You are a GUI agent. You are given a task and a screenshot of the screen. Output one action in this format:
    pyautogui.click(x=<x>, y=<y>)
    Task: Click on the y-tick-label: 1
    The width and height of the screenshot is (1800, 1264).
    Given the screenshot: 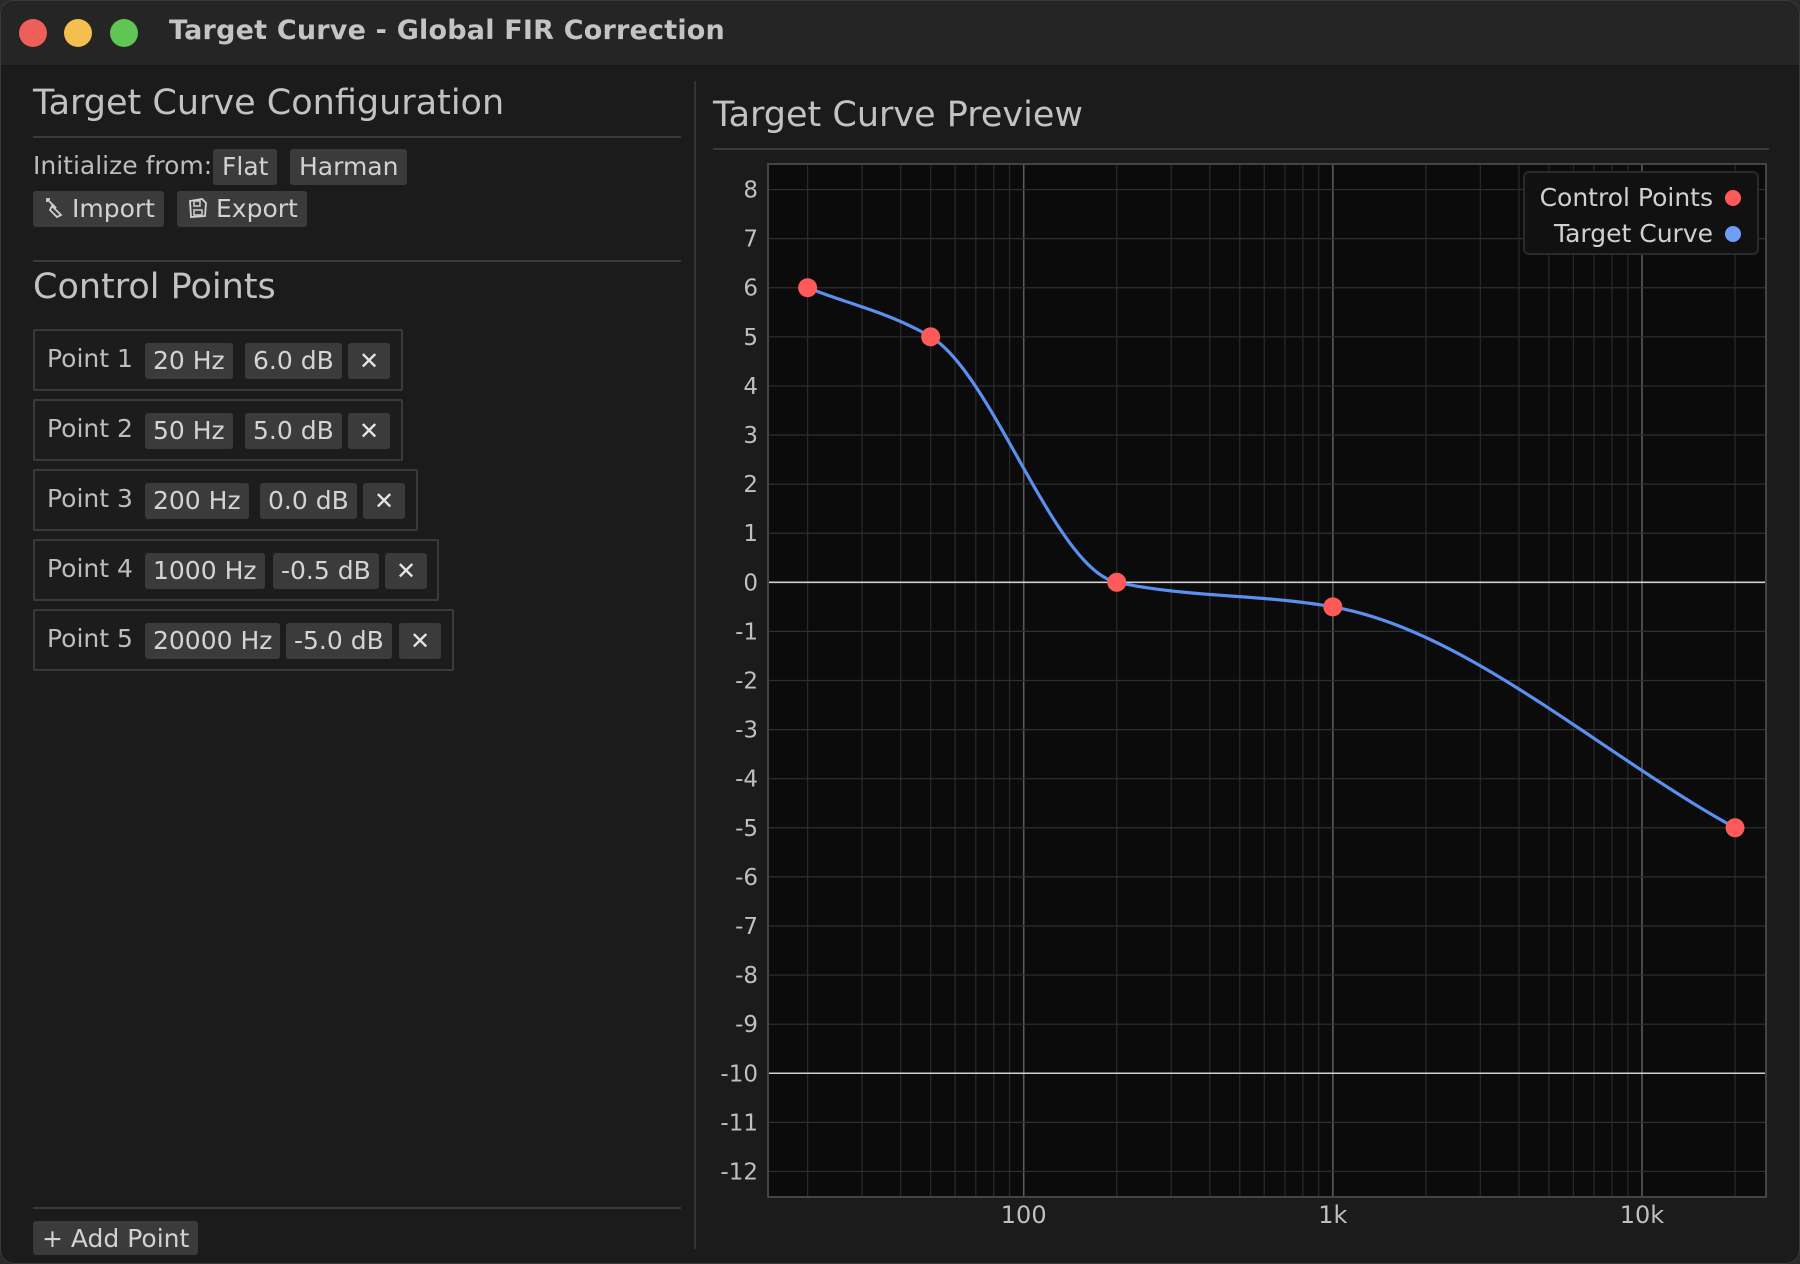 What is the action you would take?
    pyautogui.click(x=750, y=534)
    